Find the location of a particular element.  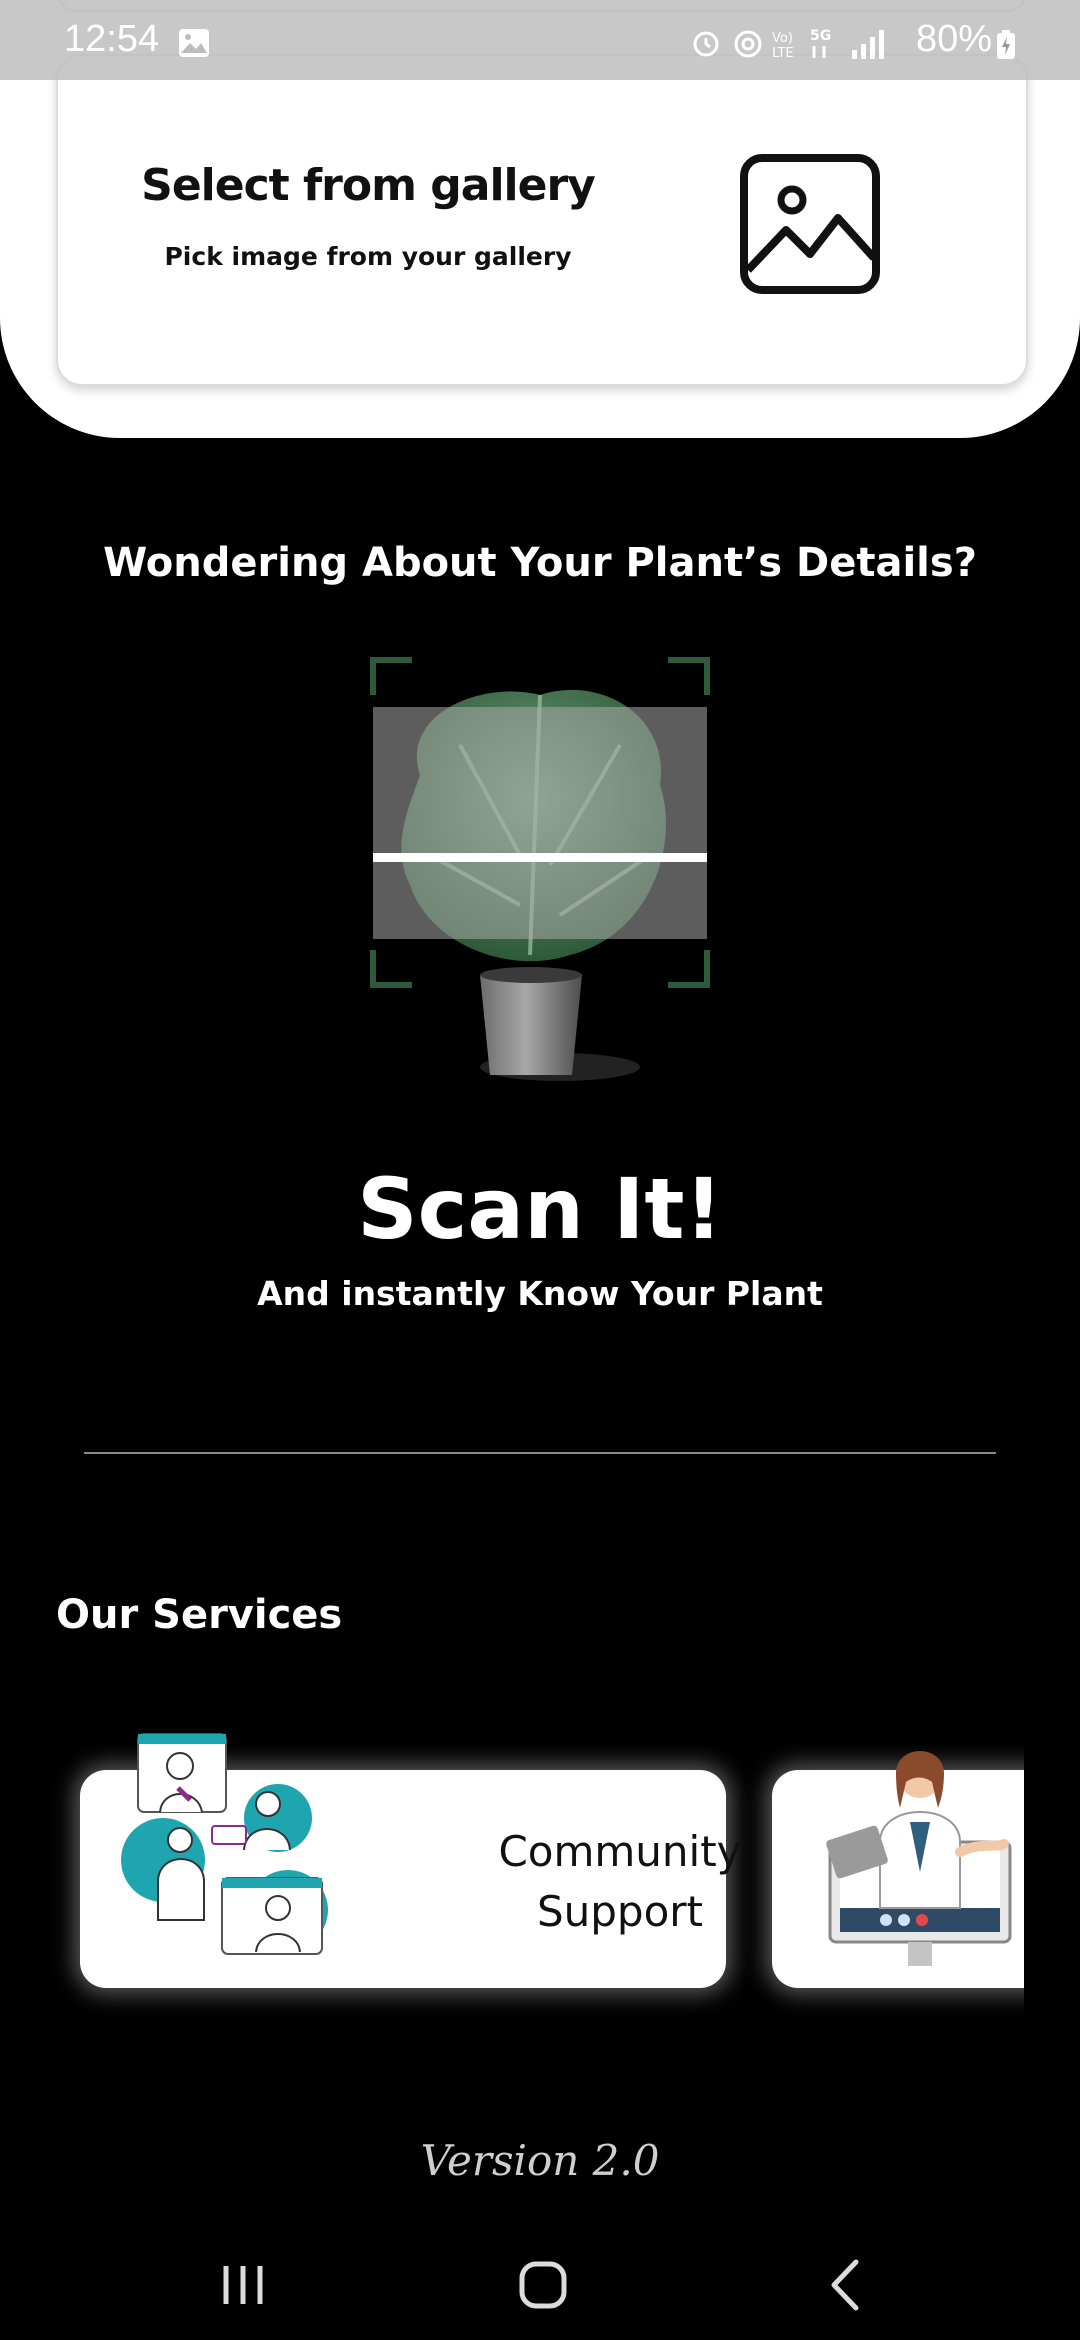

community-illustration-icon is located at coordinates (224, 1844).